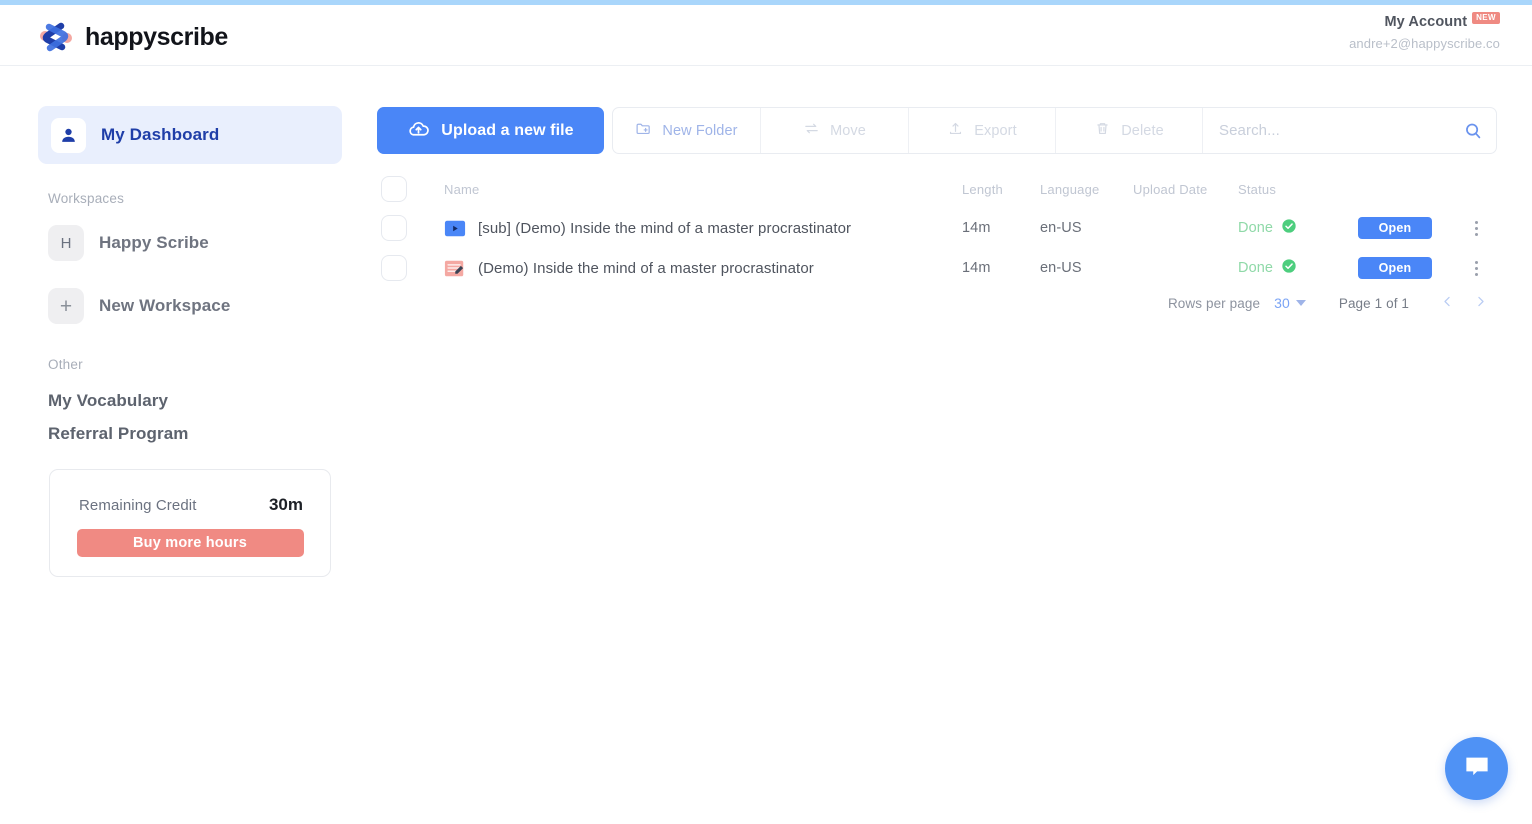  I want to click on account-area: My Account NEW andre+2@happyscribe.co, so click(1424, 31).